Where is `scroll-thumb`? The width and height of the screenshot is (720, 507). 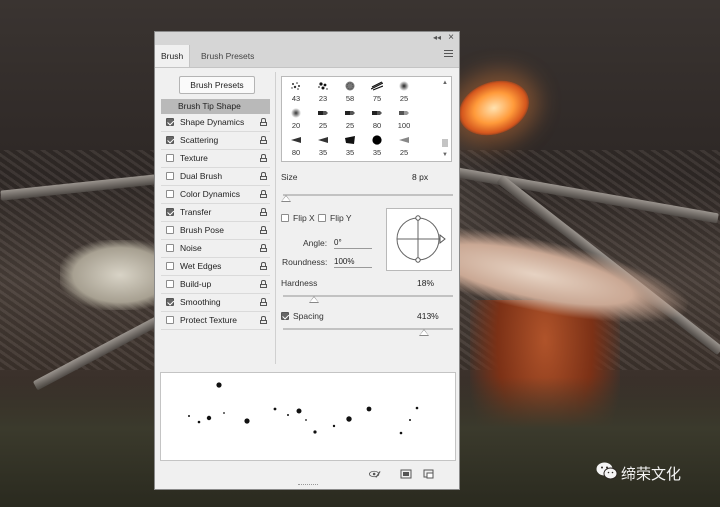 scroll-thumb is located at coordinates (445, 143).